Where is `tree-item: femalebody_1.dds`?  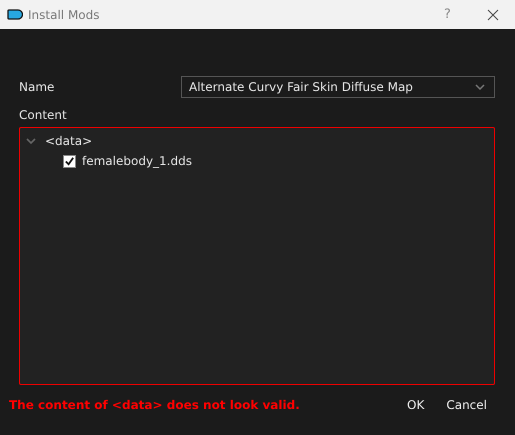
tree-item: femalebody_1.dds is located at coordinates (137, 161).